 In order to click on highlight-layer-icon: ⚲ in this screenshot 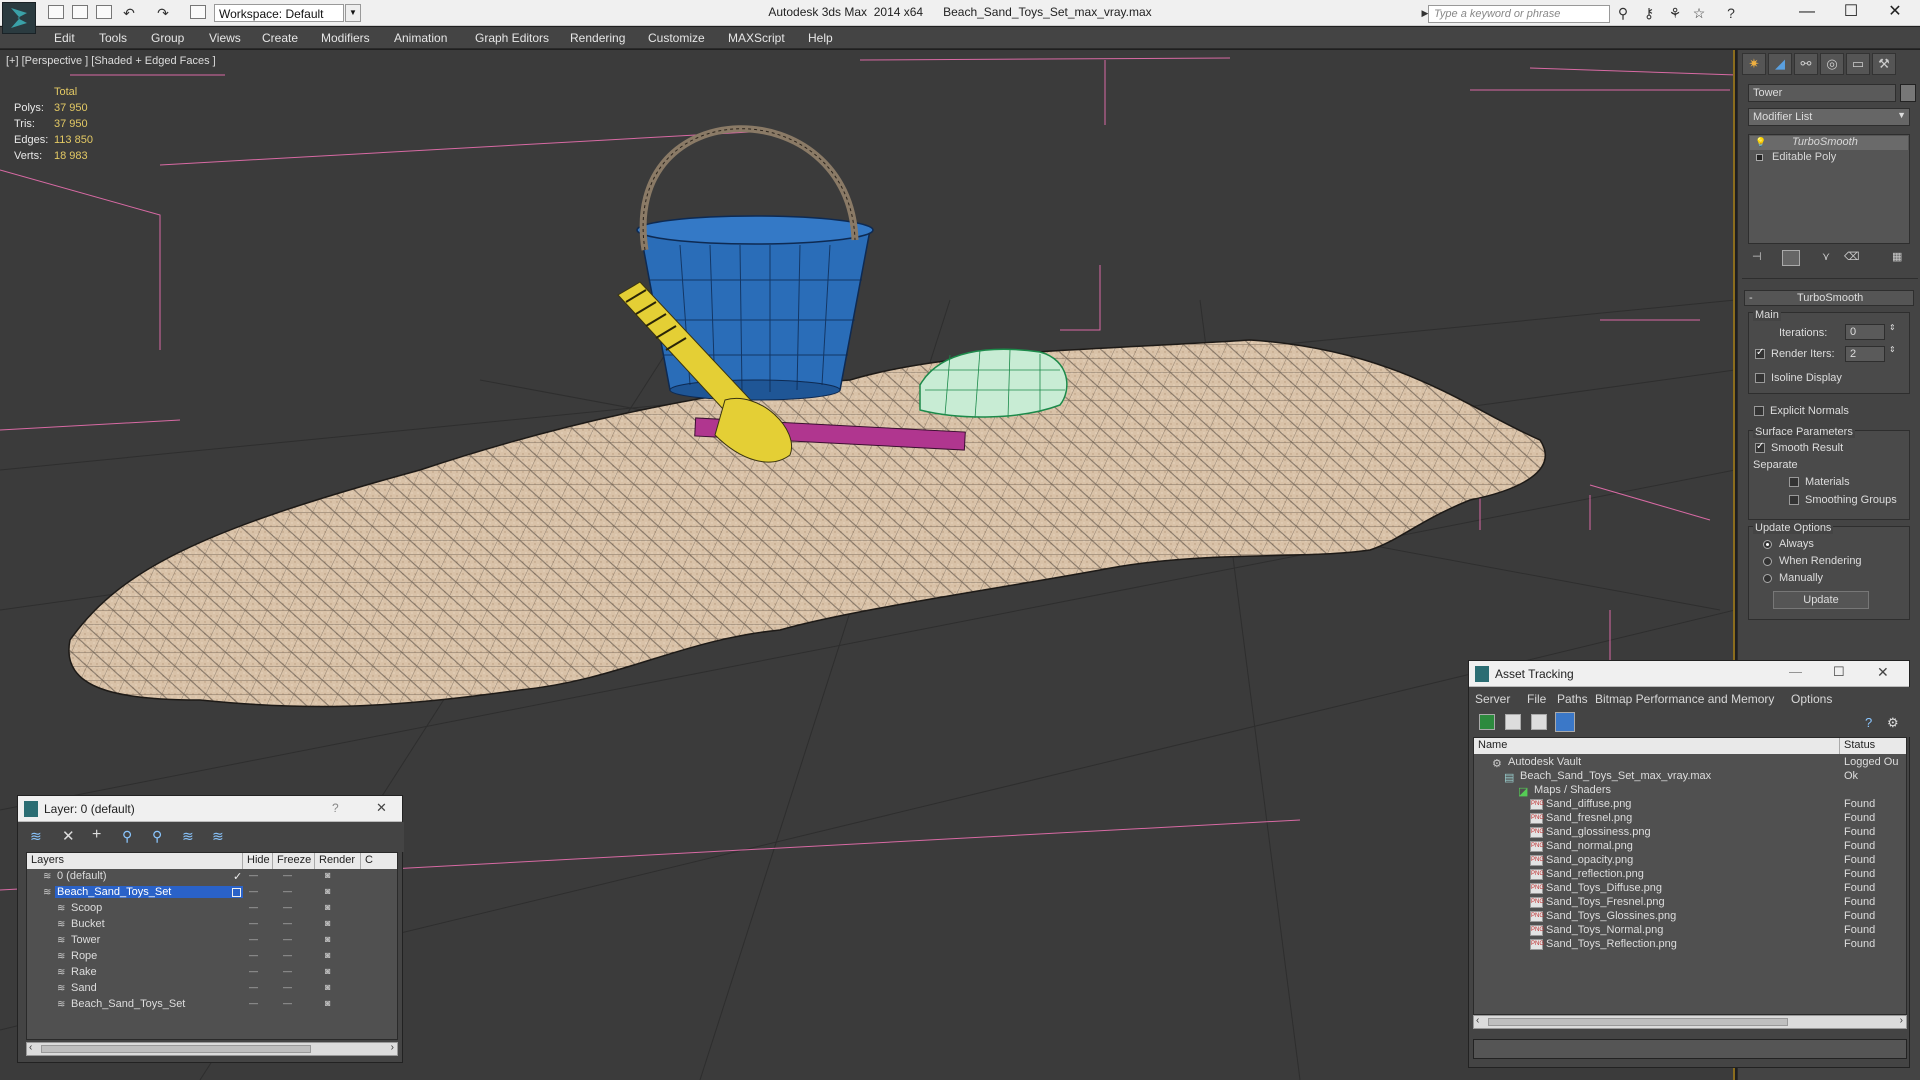, I will do `click(157, 836)`.